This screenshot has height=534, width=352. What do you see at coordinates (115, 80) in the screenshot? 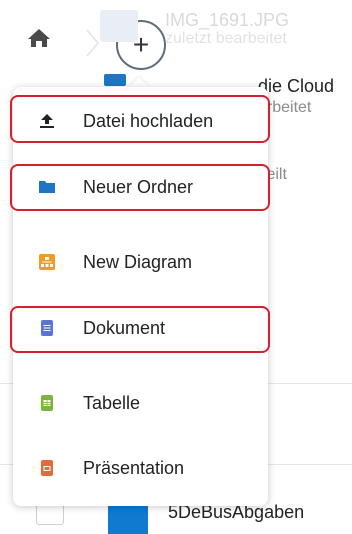
I see `folder-icon` at bounding box center [115, 80].